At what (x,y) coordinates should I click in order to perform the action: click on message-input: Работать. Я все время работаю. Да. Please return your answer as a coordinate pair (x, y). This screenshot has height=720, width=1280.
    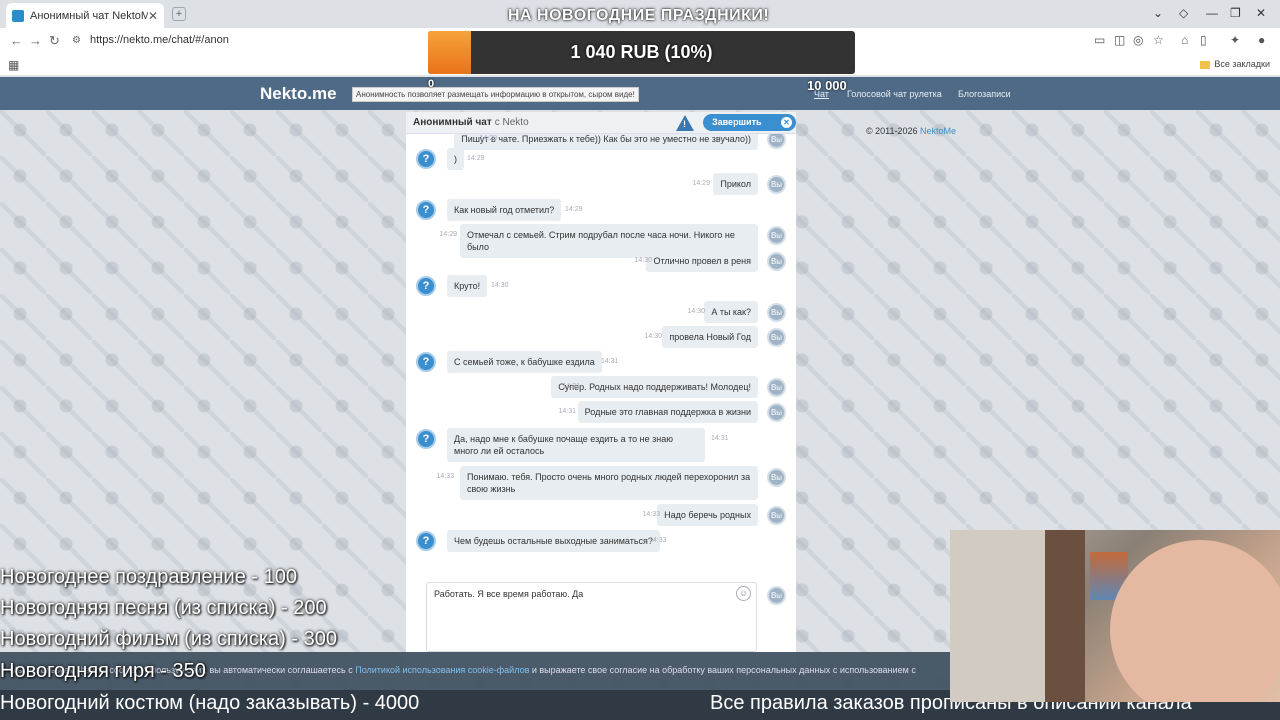
    Looking at the image, I should click on (591, 617).